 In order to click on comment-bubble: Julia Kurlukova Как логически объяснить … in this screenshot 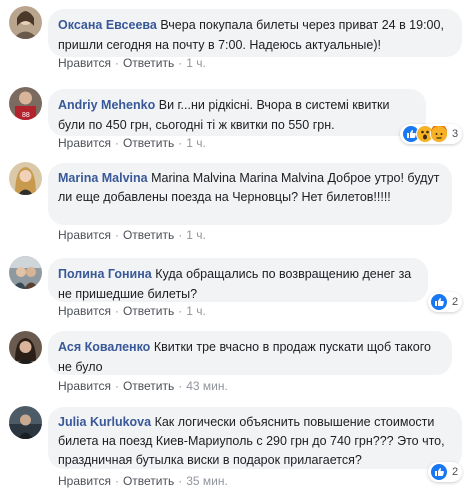, I will do `click(255, 438)`.